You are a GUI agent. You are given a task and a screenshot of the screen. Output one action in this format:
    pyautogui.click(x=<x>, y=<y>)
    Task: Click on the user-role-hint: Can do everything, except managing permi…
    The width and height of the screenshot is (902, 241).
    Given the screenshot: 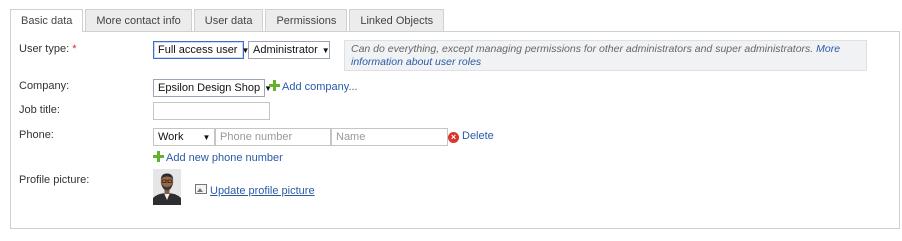 What is the action you would take?
    pyautogui.click(x=605, y=55)
    